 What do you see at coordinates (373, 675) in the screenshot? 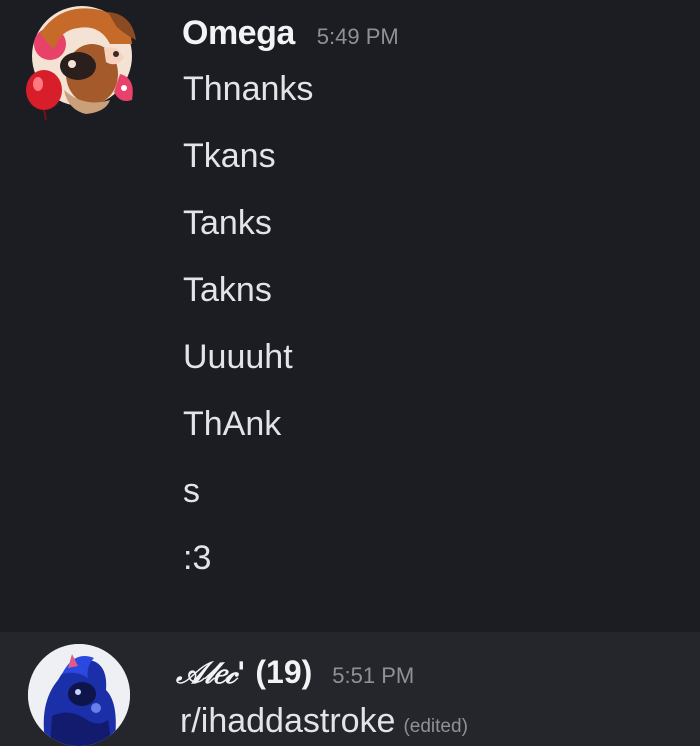
I see `timestamp: 5:51 PM` at bounding box center [373, 675].